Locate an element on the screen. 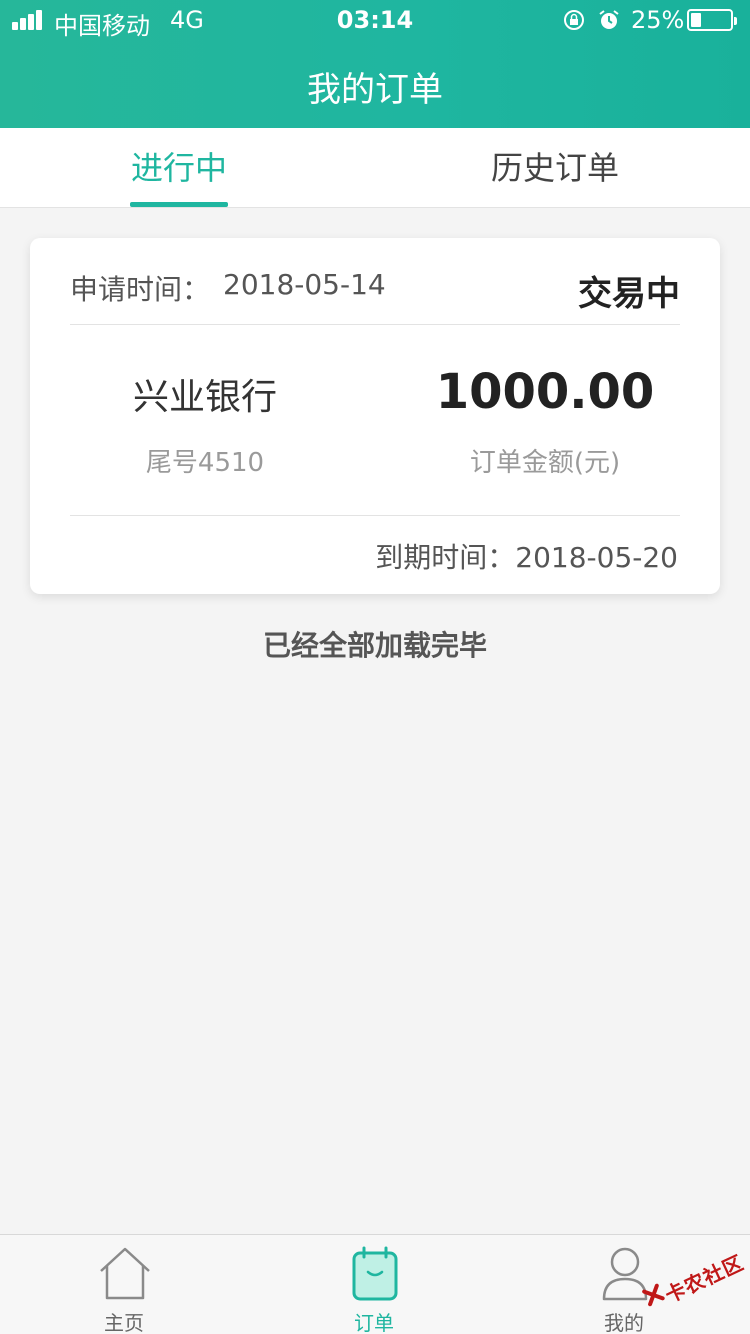 The height and width of the screenshot is (1334, 750). page-title: 我的订单 is located at coordinates (375, 90).